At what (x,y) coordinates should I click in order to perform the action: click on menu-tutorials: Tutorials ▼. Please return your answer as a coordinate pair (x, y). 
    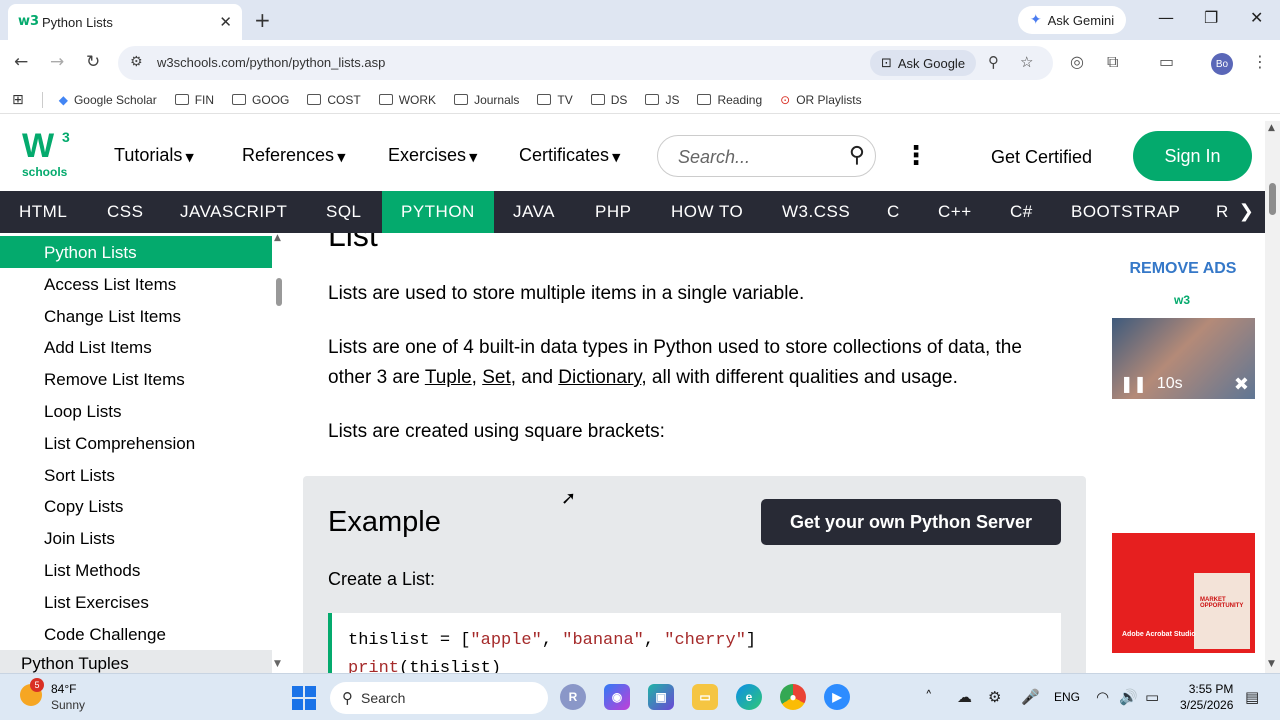
    Looking at the image, I should click on (154, 155).